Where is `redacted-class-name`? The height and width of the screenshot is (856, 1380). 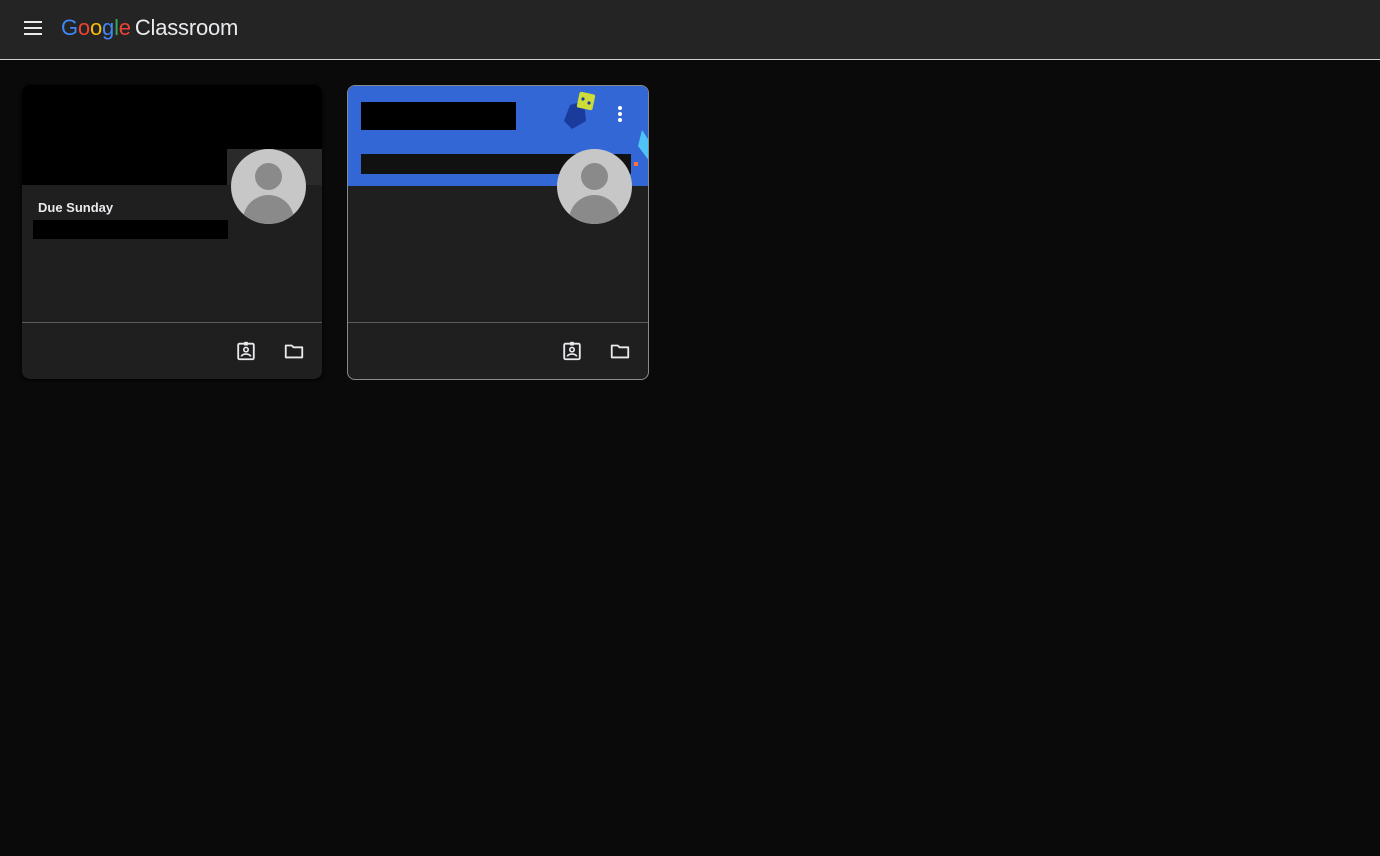 redacted-class-name is located at coordinates (438, 116).